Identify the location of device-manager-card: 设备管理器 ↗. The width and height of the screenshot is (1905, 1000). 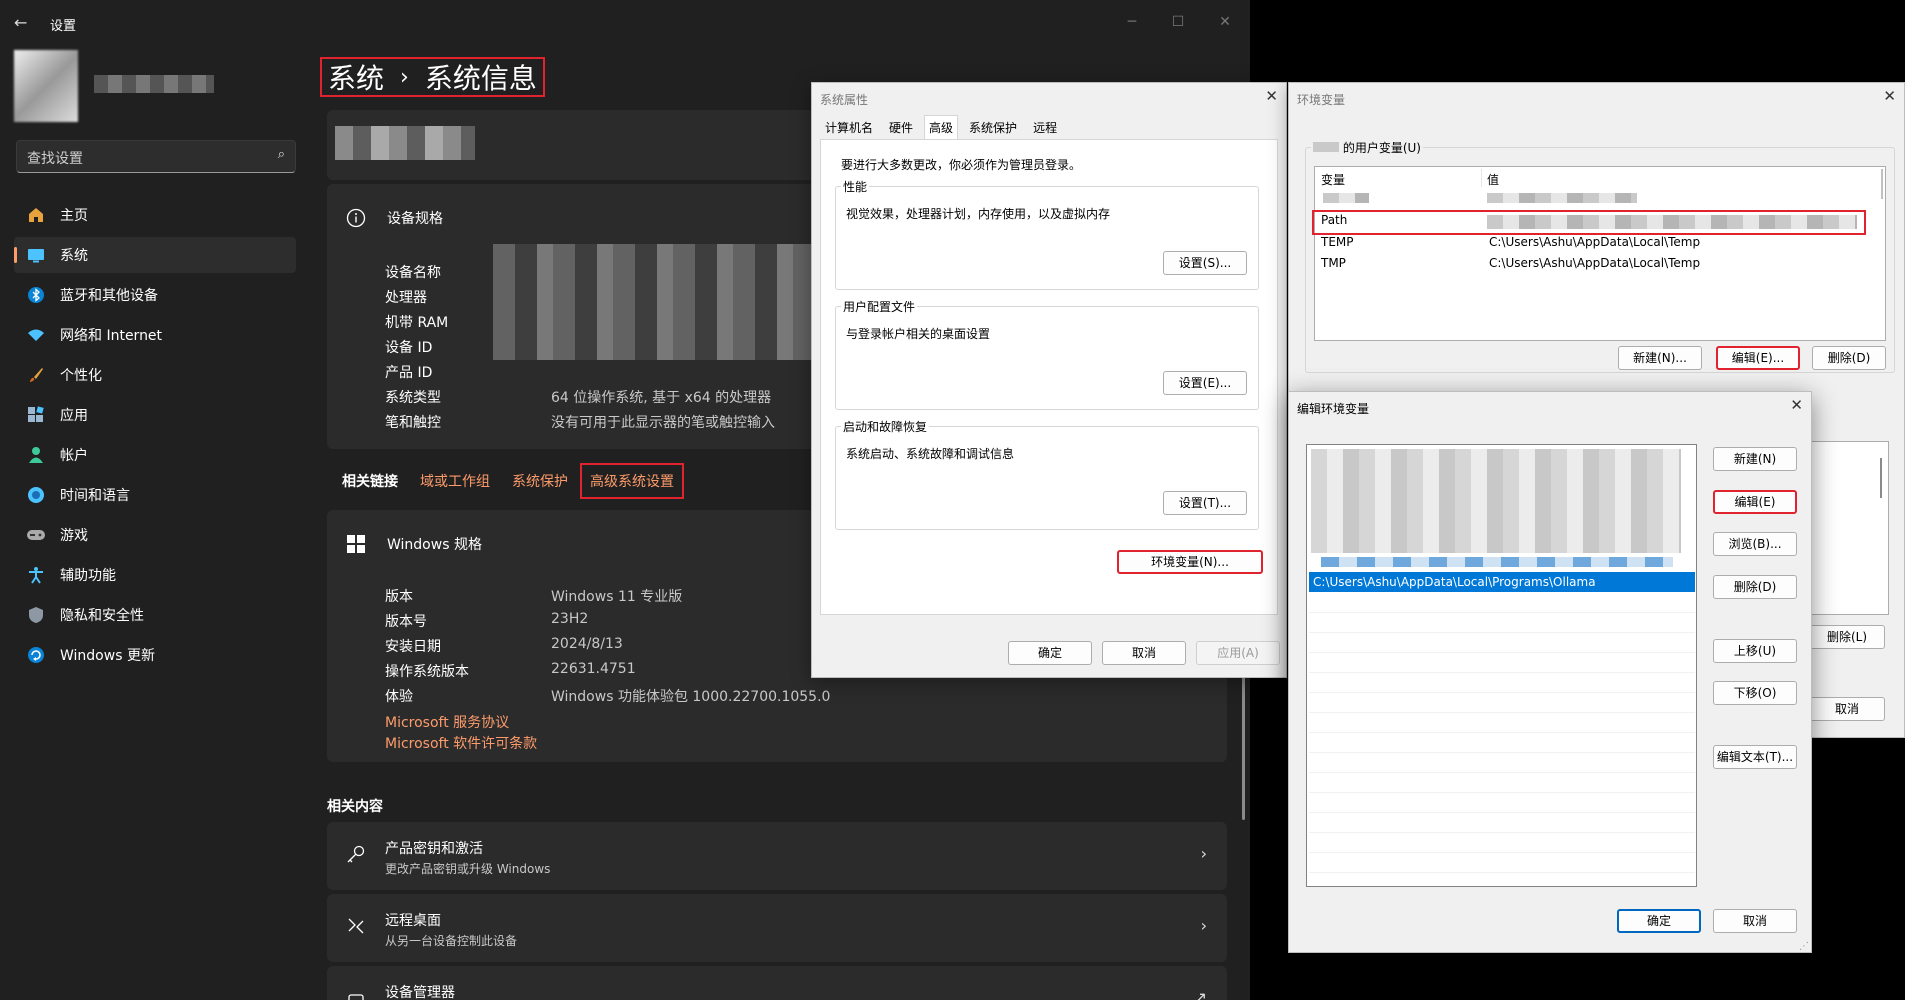
(777, 983).